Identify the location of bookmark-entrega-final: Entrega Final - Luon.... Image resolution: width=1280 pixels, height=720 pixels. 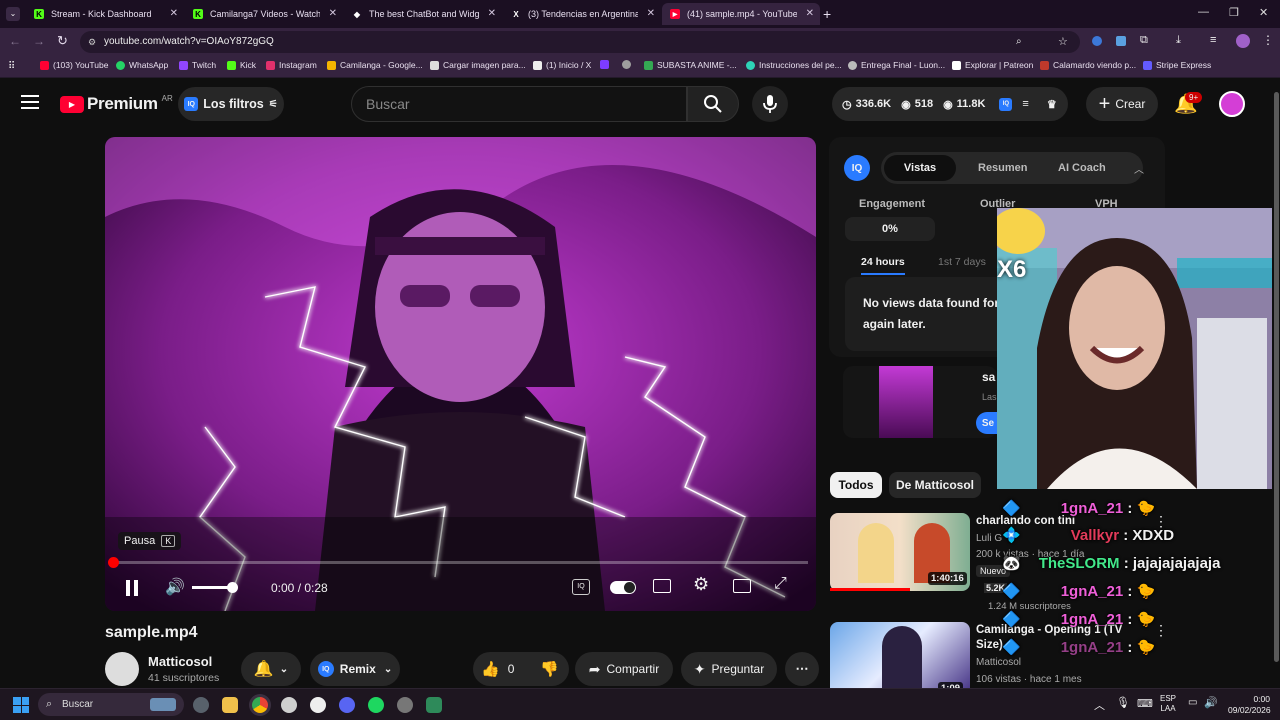
(896, 65).